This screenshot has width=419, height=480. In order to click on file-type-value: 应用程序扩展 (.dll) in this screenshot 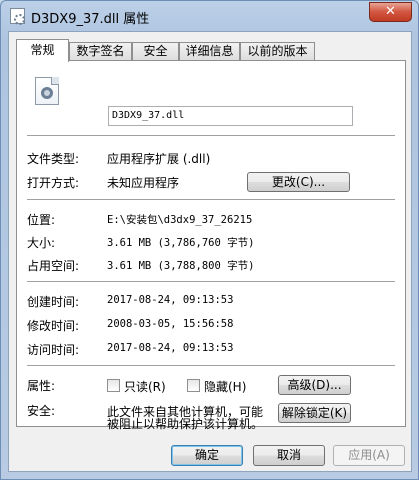, I will do `click(159, 159)`.